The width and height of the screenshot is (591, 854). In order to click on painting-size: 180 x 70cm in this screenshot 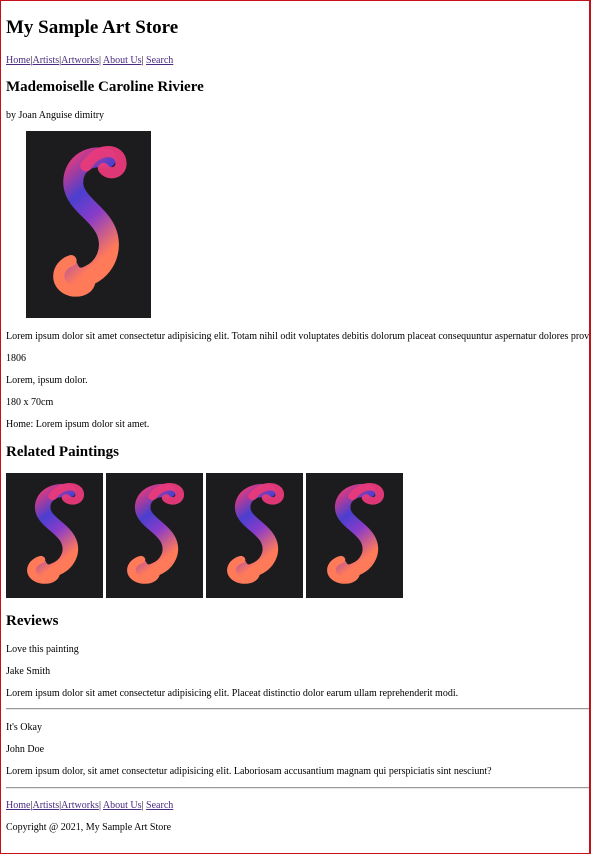, I will do `click(30, 402)`.